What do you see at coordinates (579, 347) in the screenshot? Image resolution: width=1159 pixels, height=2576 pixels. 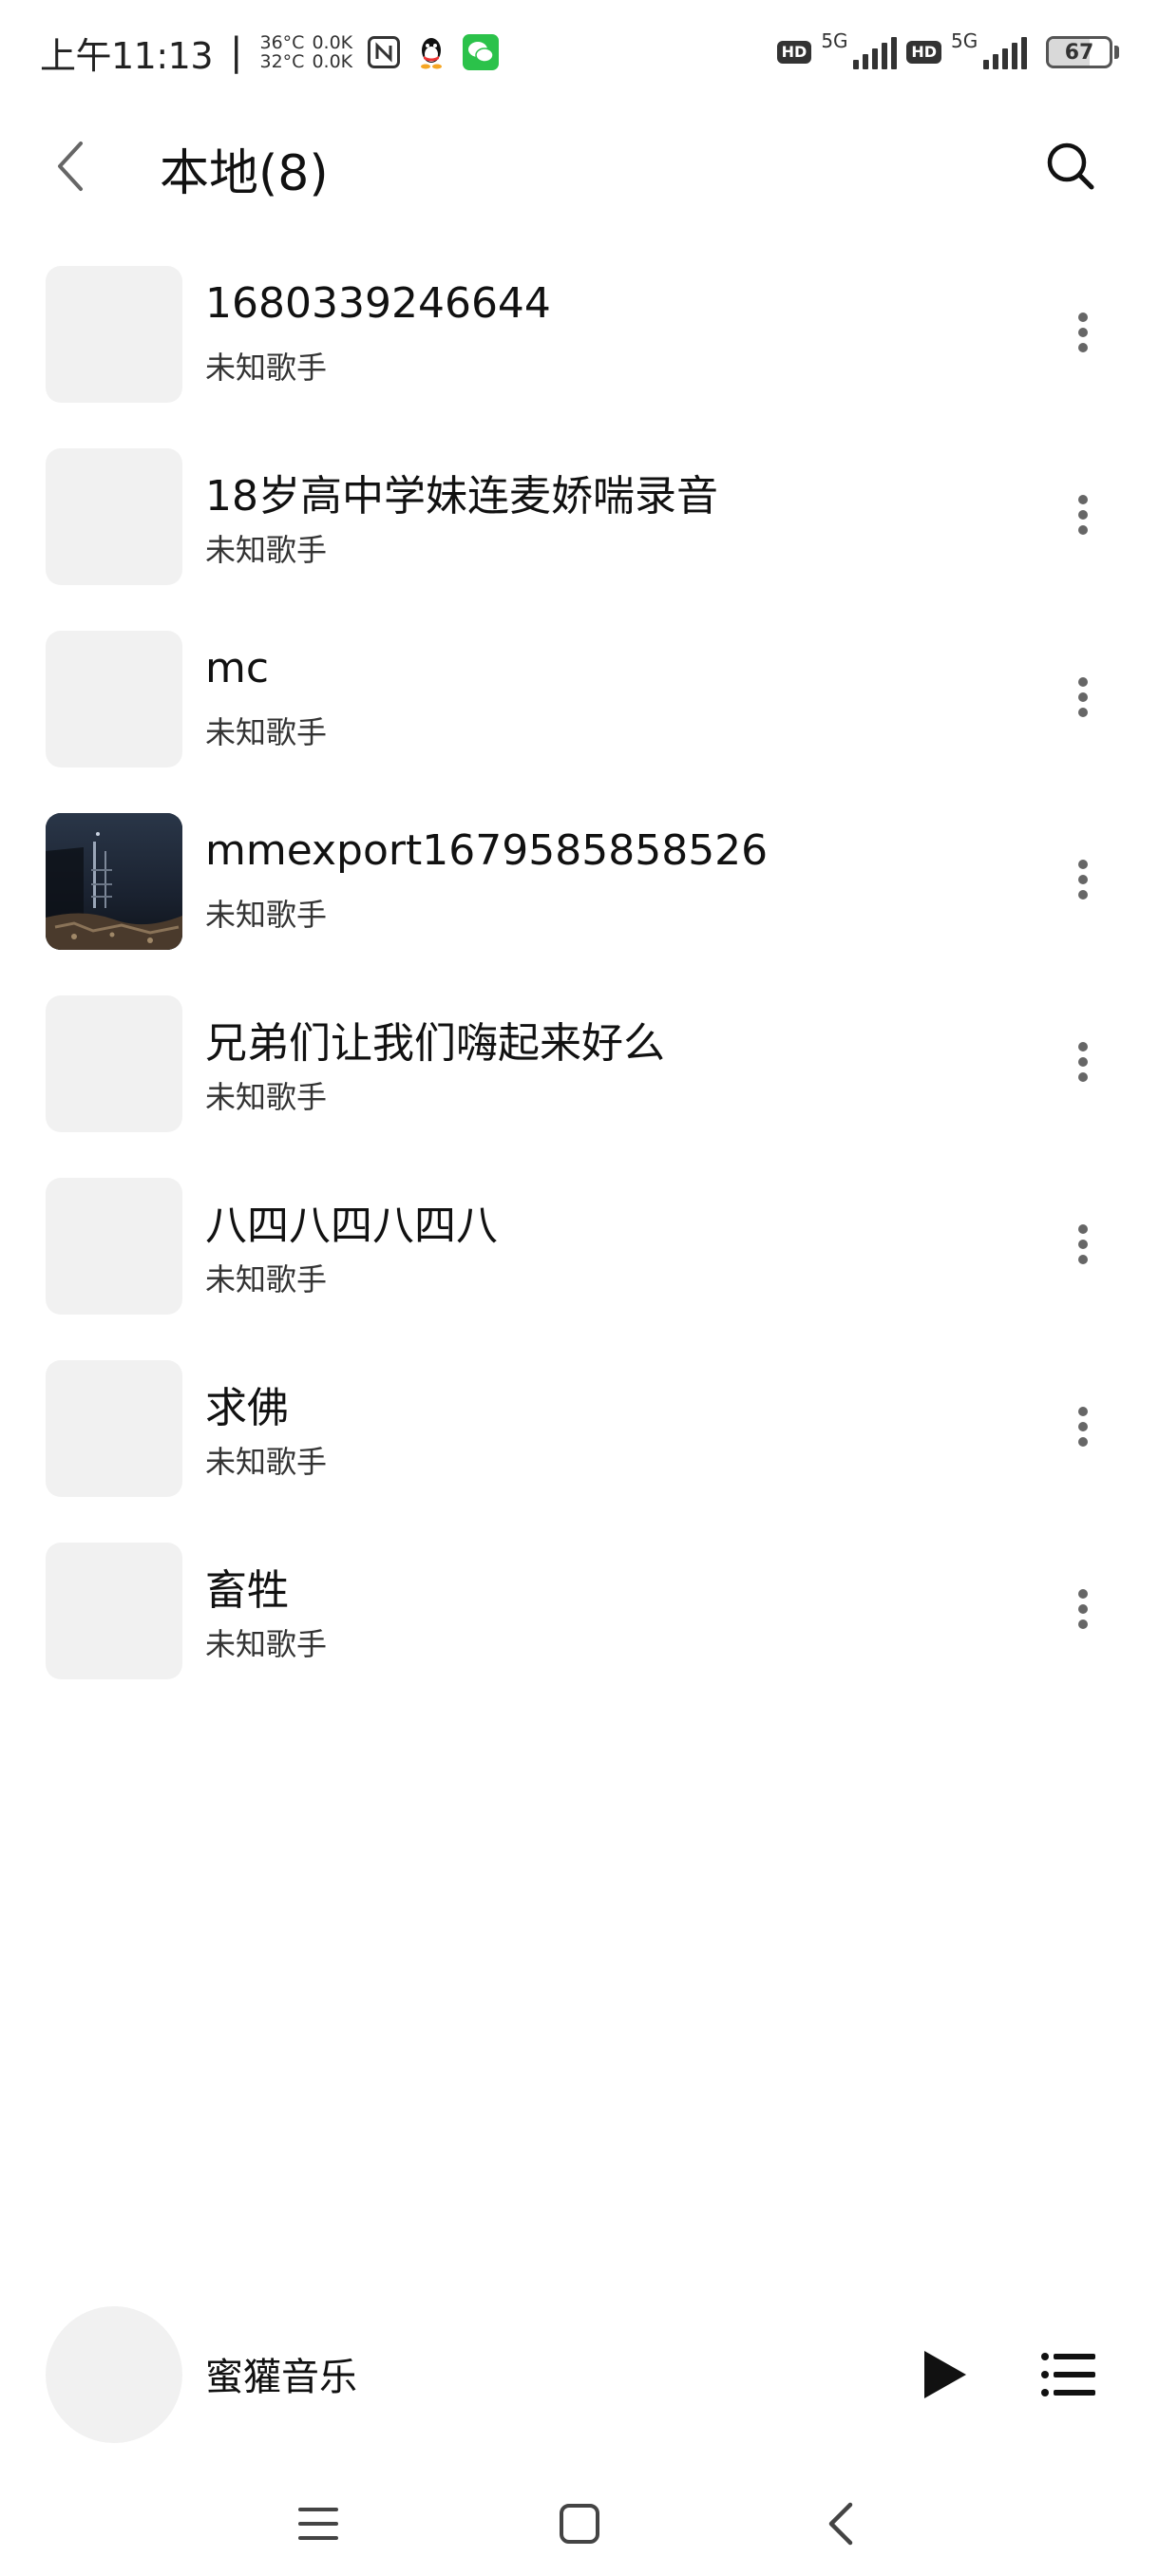 I see `list-item: 1680339246644 未知歌手` at bounding box center [579, 347].